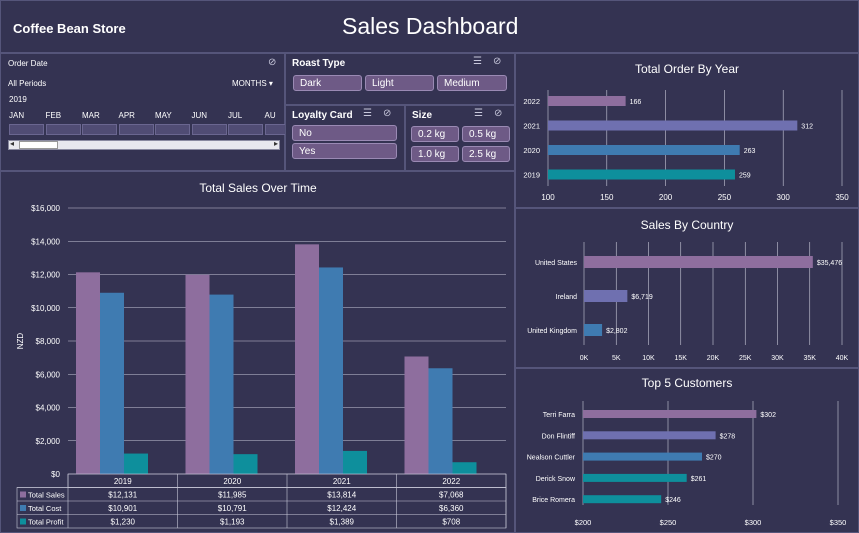 This screenshot has width=859, height=533. I want to click on timeline-month-label: APR, so click(126, 115).